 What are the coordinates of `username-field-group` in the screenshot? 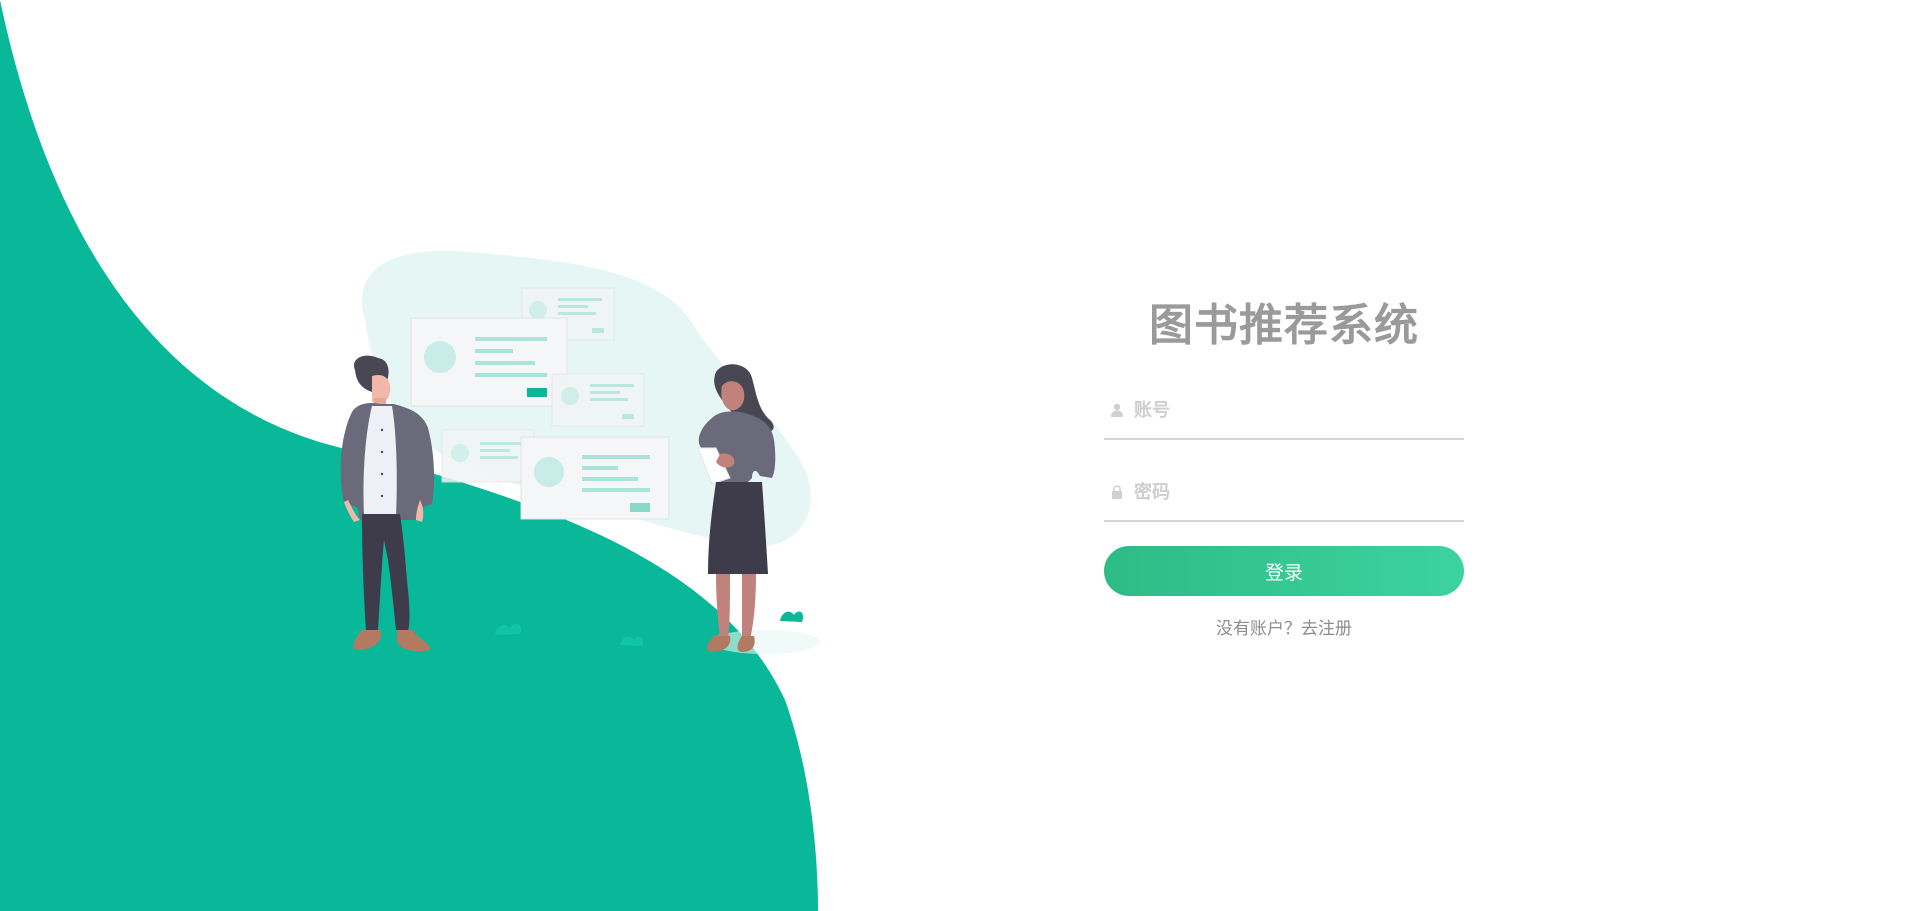 It's located at (1284, 411).